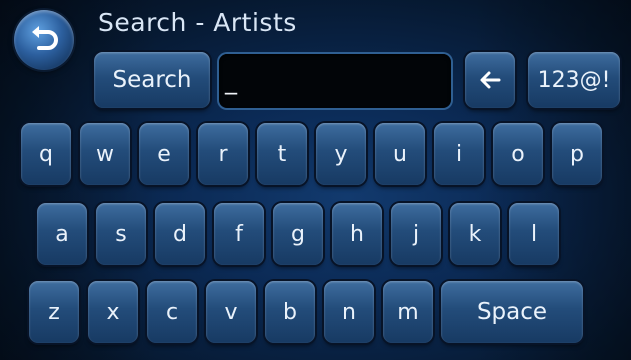  What do you see at coordinates (459, 154) in the screenshot?
I see `key-i: i` at bounding box center [459, 154].